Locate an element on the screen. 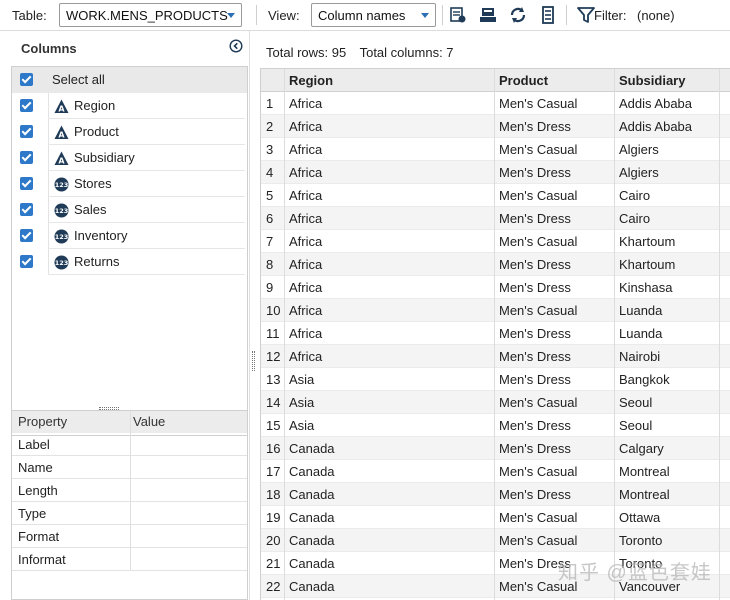  total-rows: Total rows: 95 is located at coordinates (306, 52).